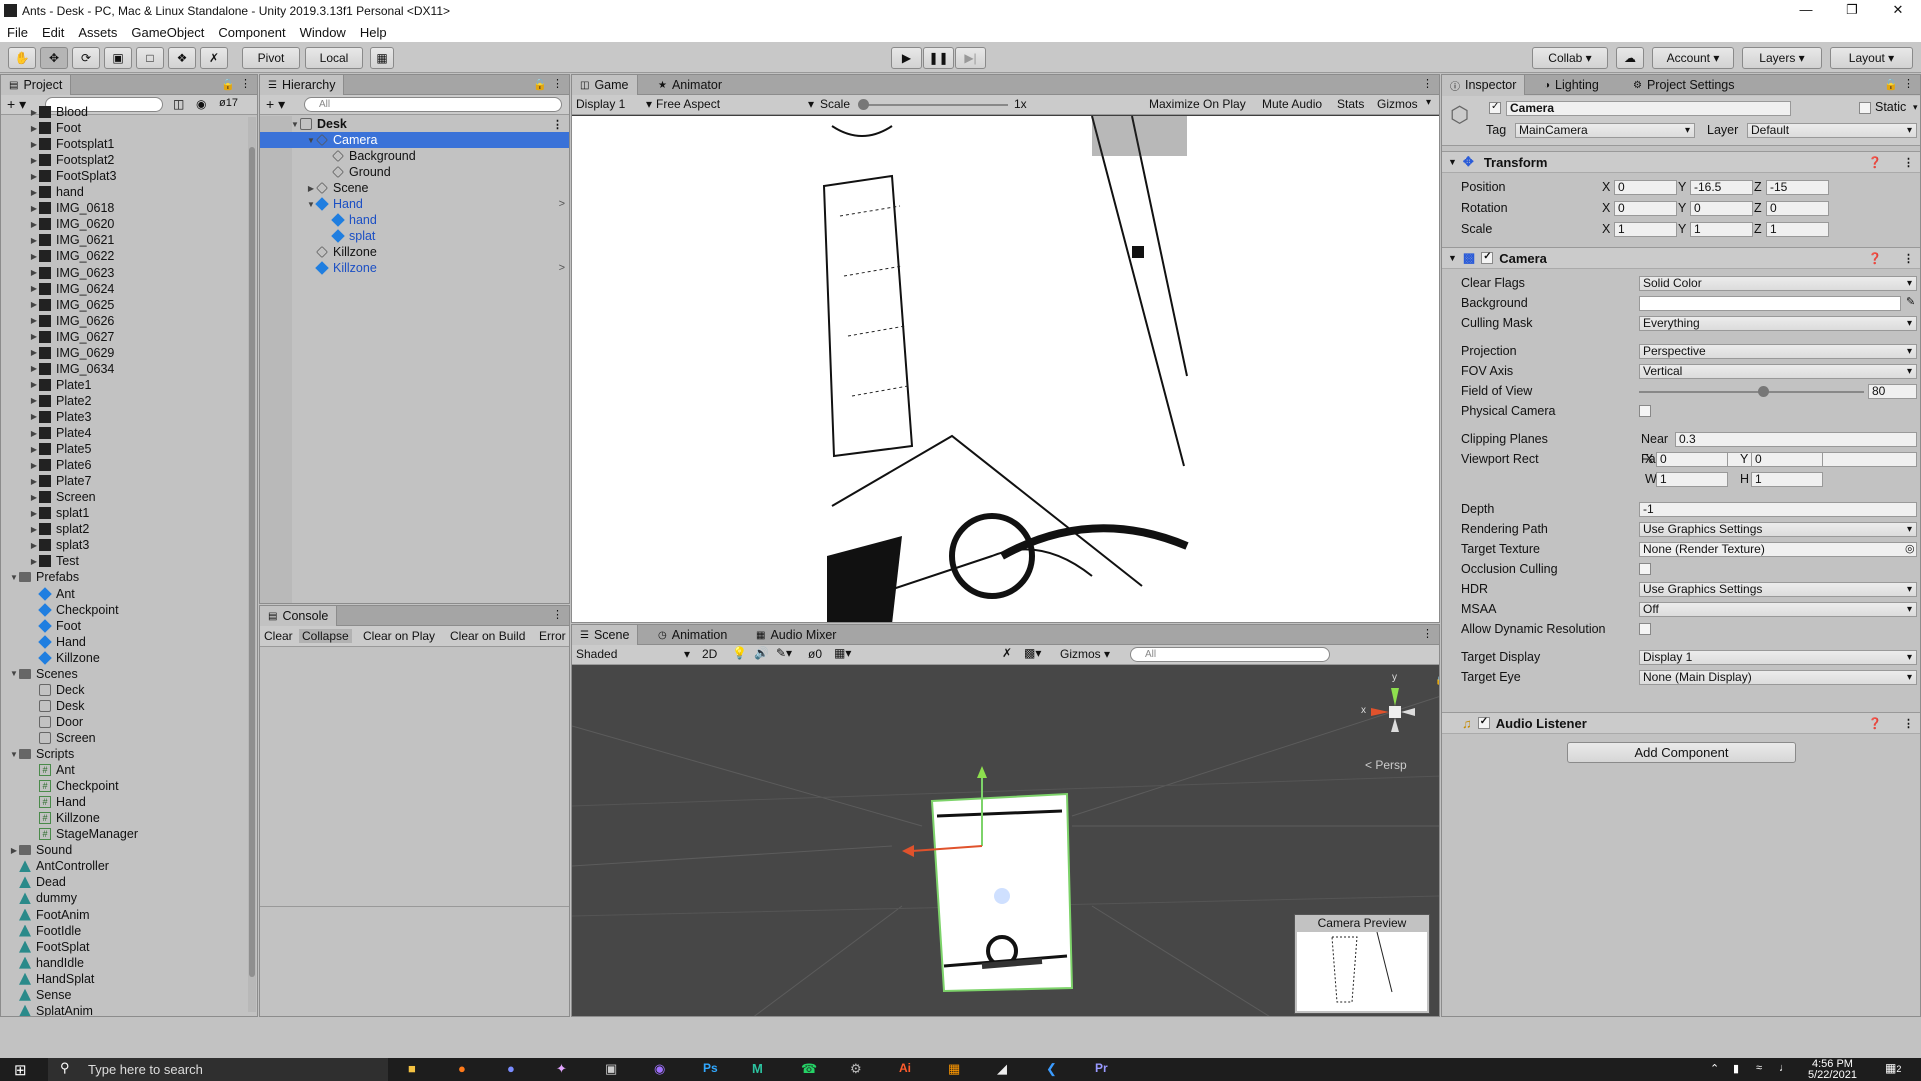 The height and width of the screenshot is (1081, 1921). I want to click on ry-field: 0, so click(1721, 208).